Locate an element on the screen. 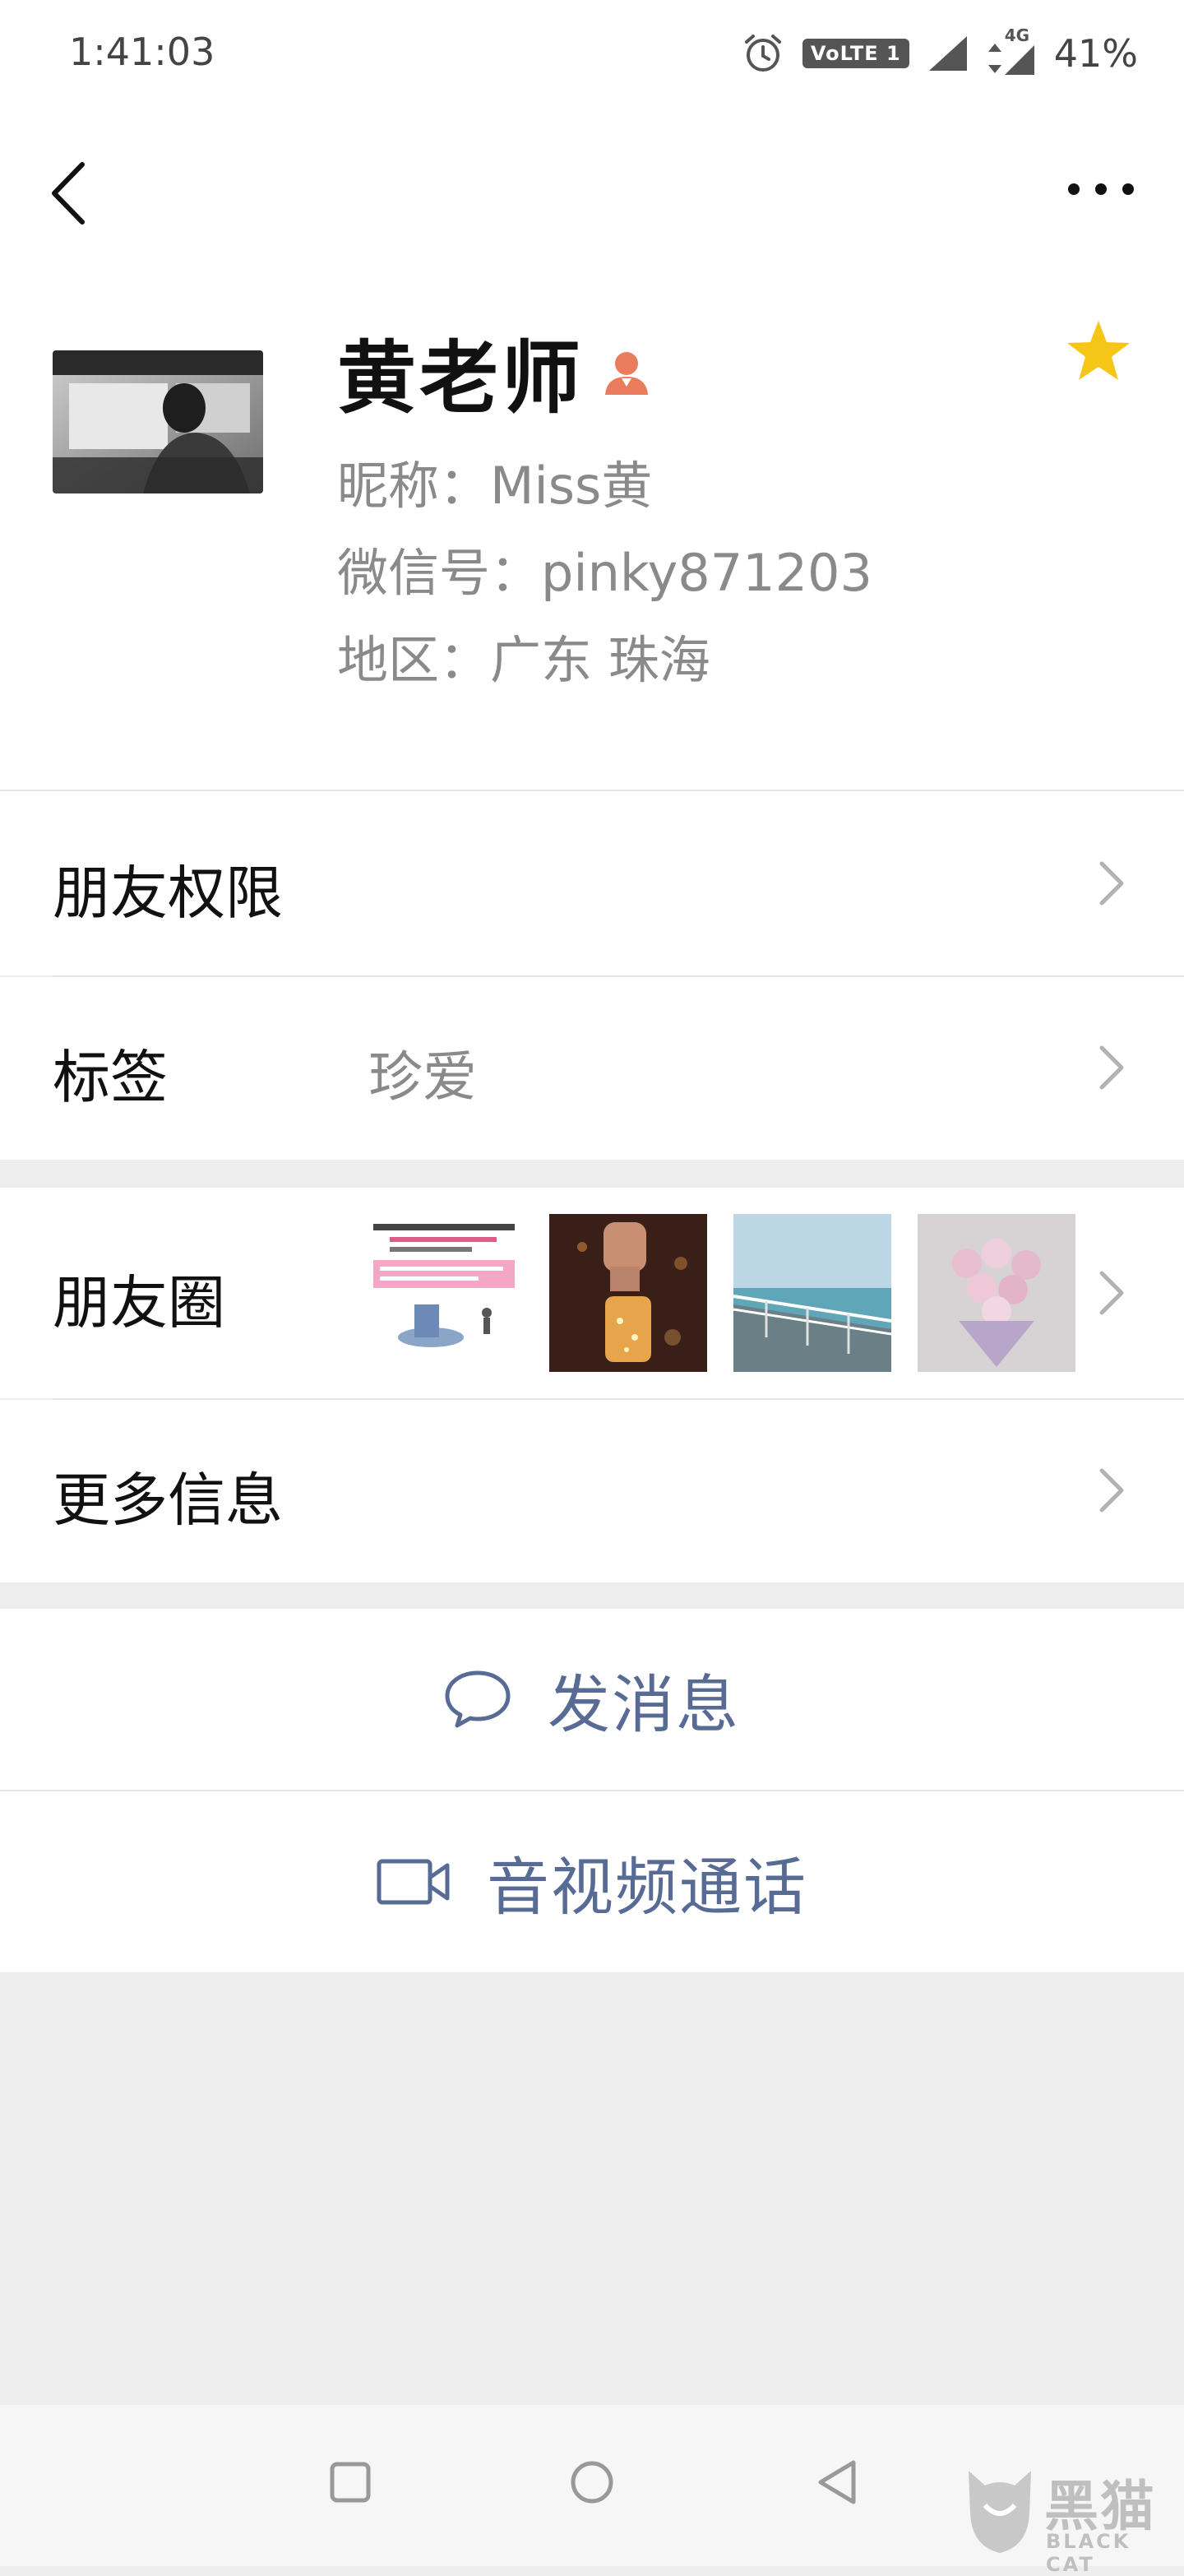 The width and height of the screenshot is (1184, 2576). network-type: 4G is located at coordinates (1017, 35).